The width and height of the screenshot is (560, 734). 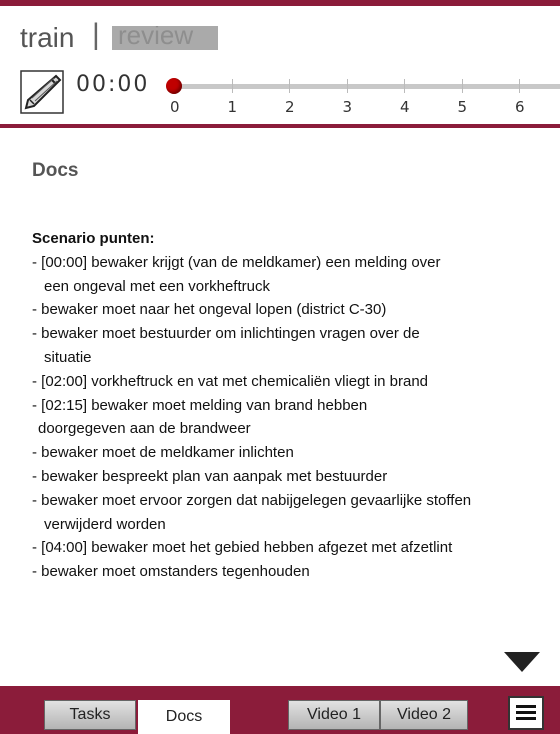 I want to click on mode-train-link: train, so click(x=47, y=38).